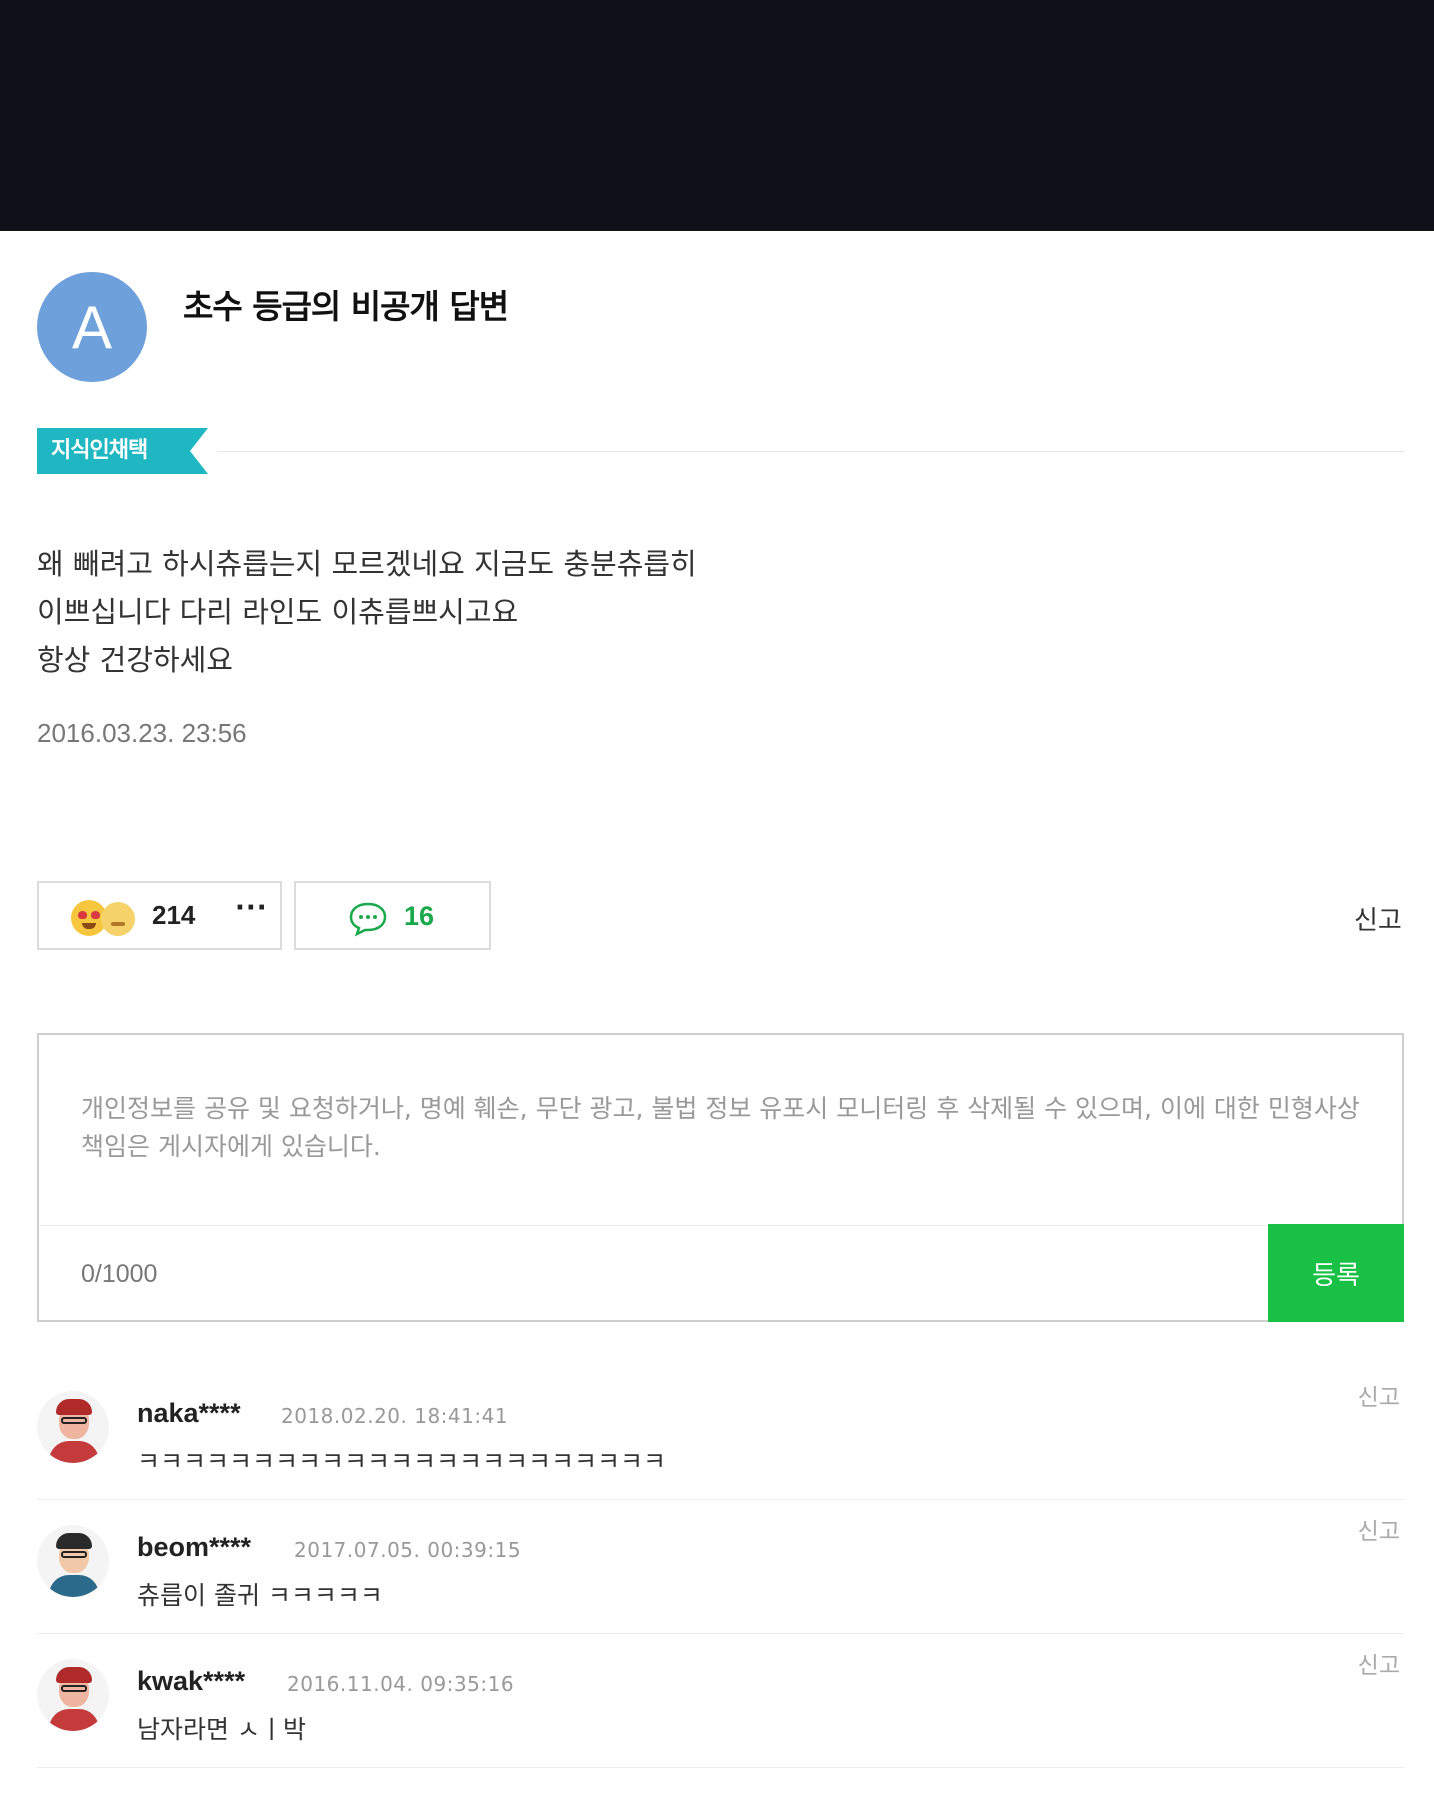  What do you see at coordinates (119, 1274) in the screenshot?
I see `char-counter: 0/1000` at bounding box center [119, 1274].